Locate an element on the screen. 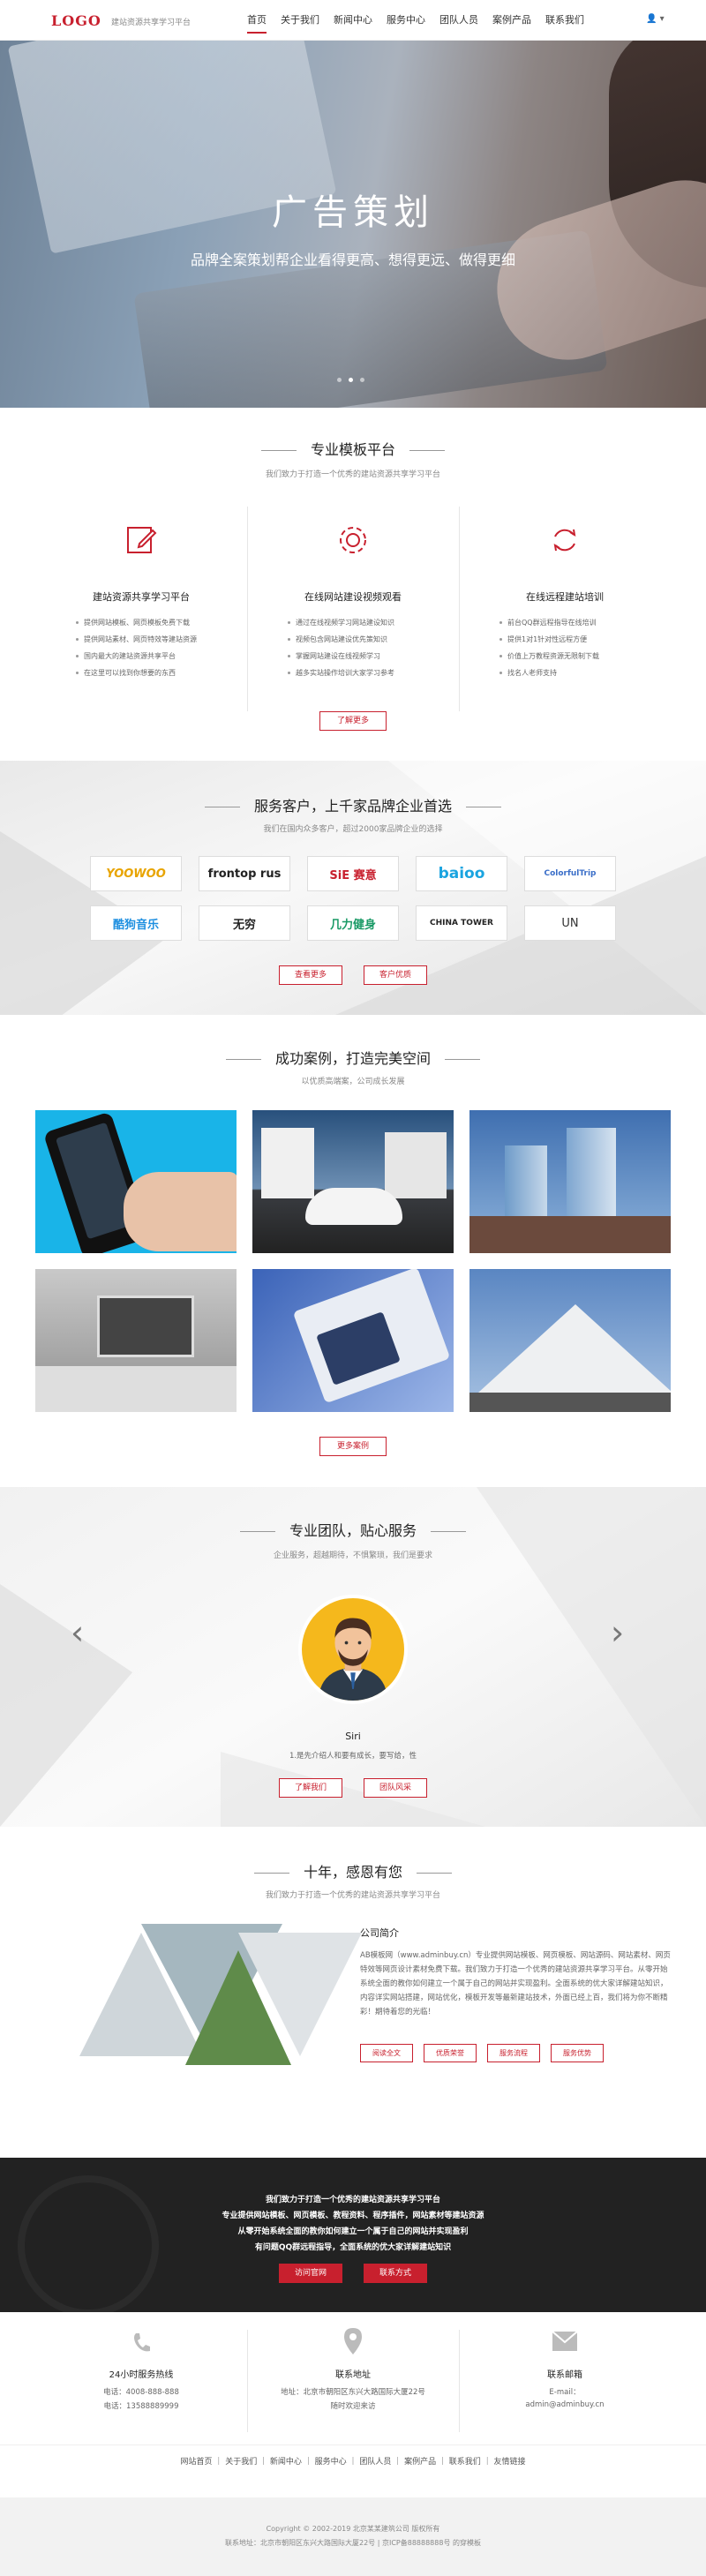 The height and width of the screenshot is (2576, 706). client-logo: YOOWOO is located at coordinates (136, 873).